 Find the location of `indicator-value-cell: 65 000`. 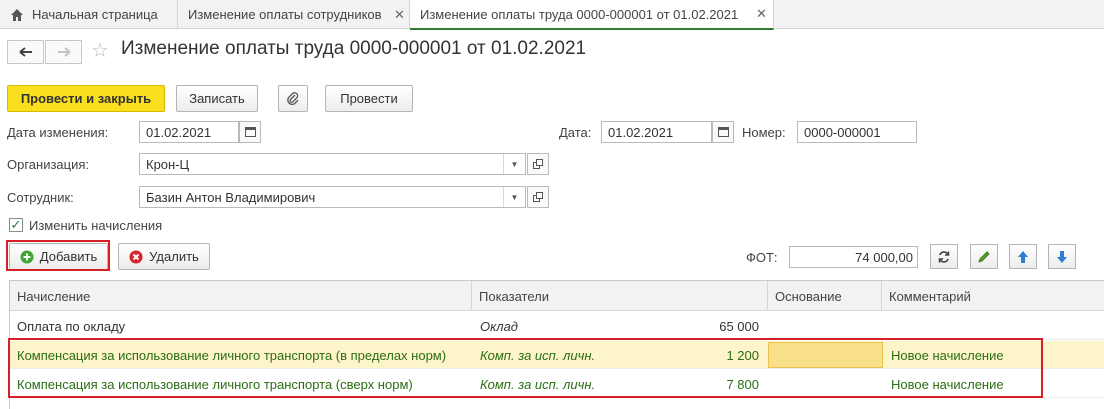

indicator-value-cell: 65 000 is located at coordinates (739, 326).